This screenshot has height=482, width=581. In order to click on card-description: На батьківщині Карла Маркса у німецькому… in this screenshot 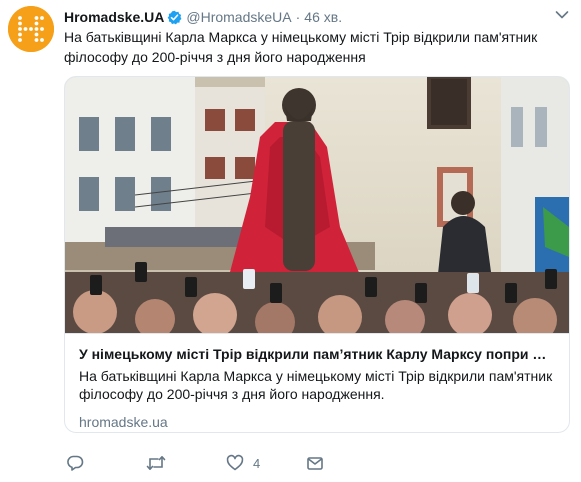, I will do `click(316, 385)`.